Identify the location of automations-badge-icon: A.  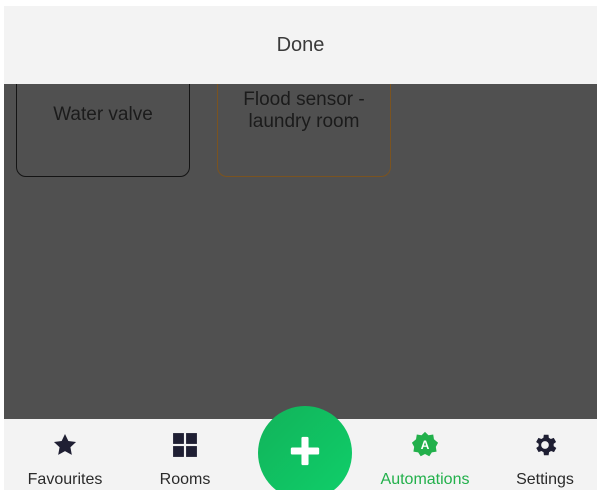
(425, 445).